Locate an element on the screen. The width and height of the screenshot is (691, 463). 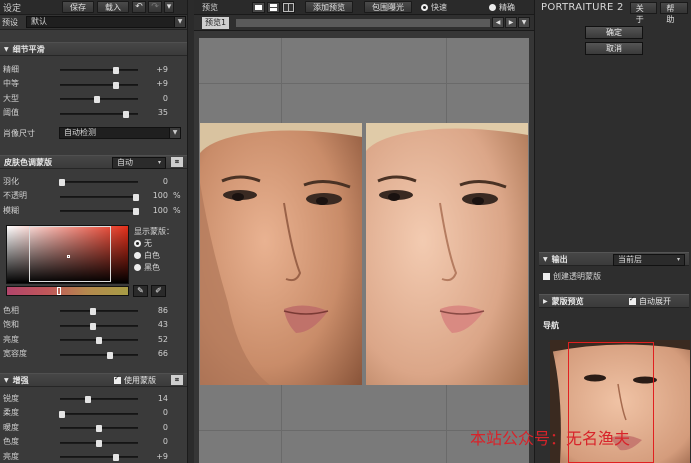
auto-expand-checkbox is located at coordinates (632, 300).